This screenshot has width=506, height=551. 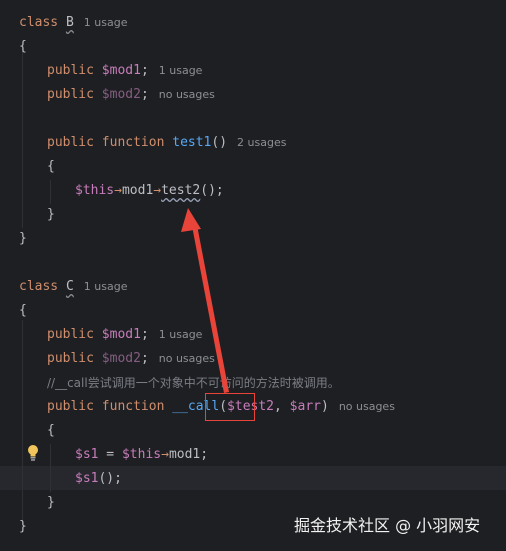 I want to click on parens: (), so click(x=219, y=142).